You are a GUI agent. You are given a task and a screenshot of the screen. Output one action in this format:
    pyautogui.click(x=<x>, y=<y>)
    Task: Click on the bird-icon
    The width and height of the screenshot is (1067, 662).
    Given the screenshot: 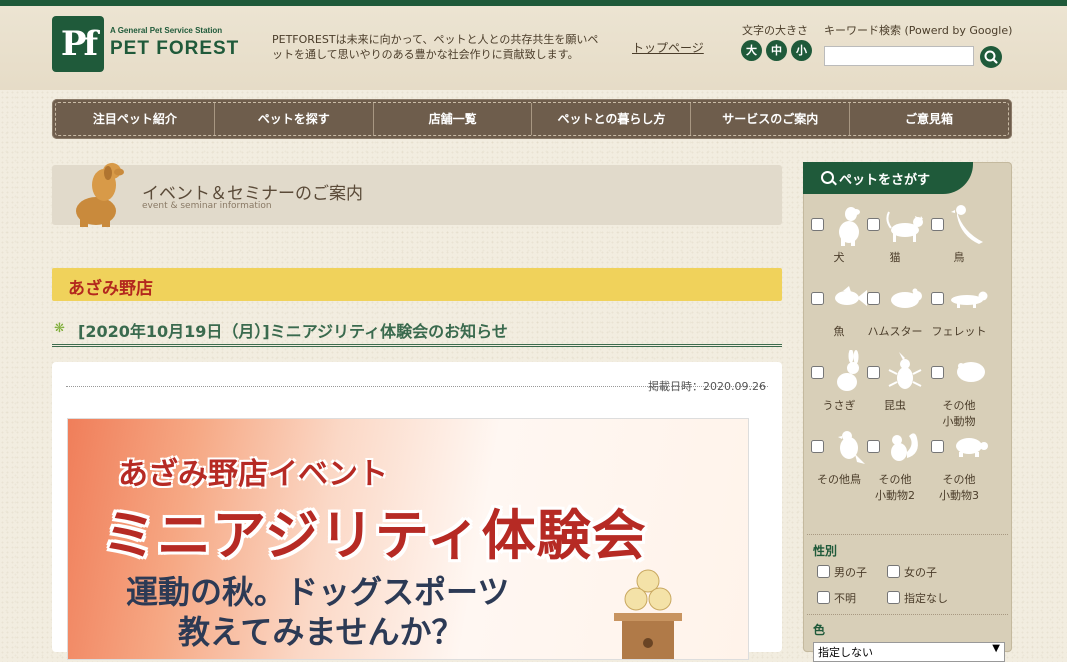 What is the action you would take?
    pyautogui.click(x=967, y=224)
    